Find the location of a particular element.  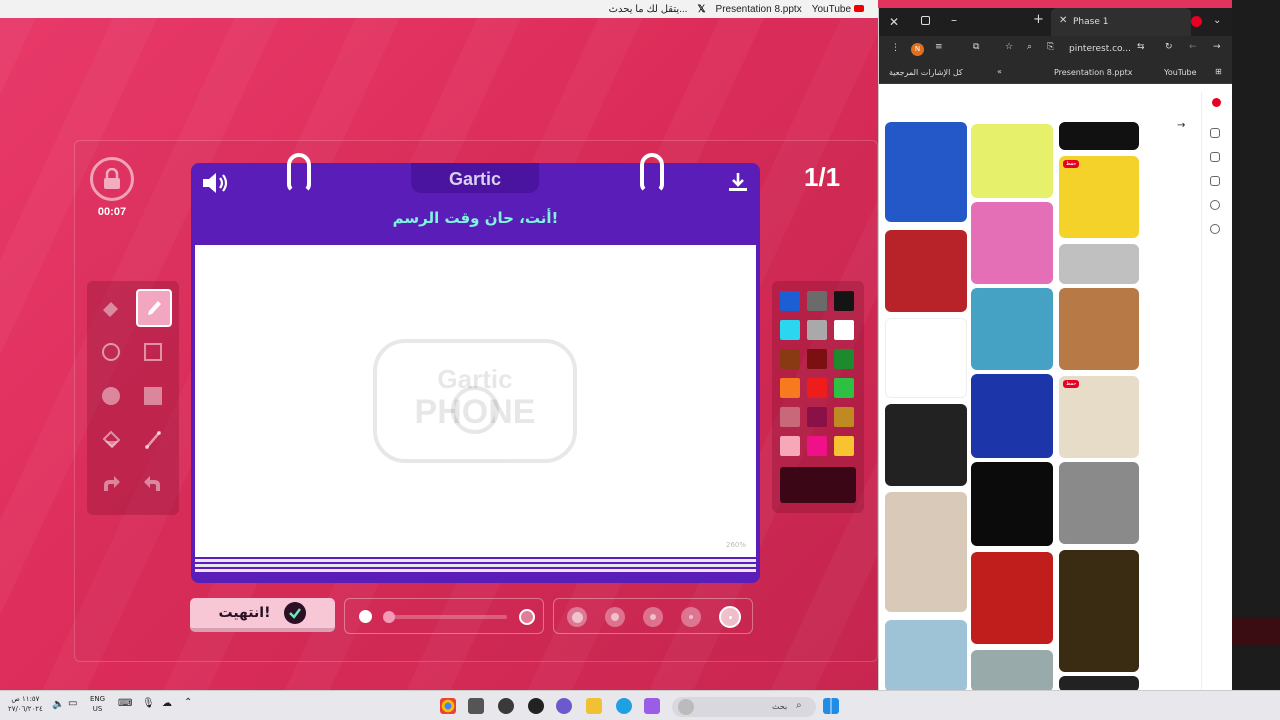

minimize-window-icon: – is located at coordinates (954, 20).